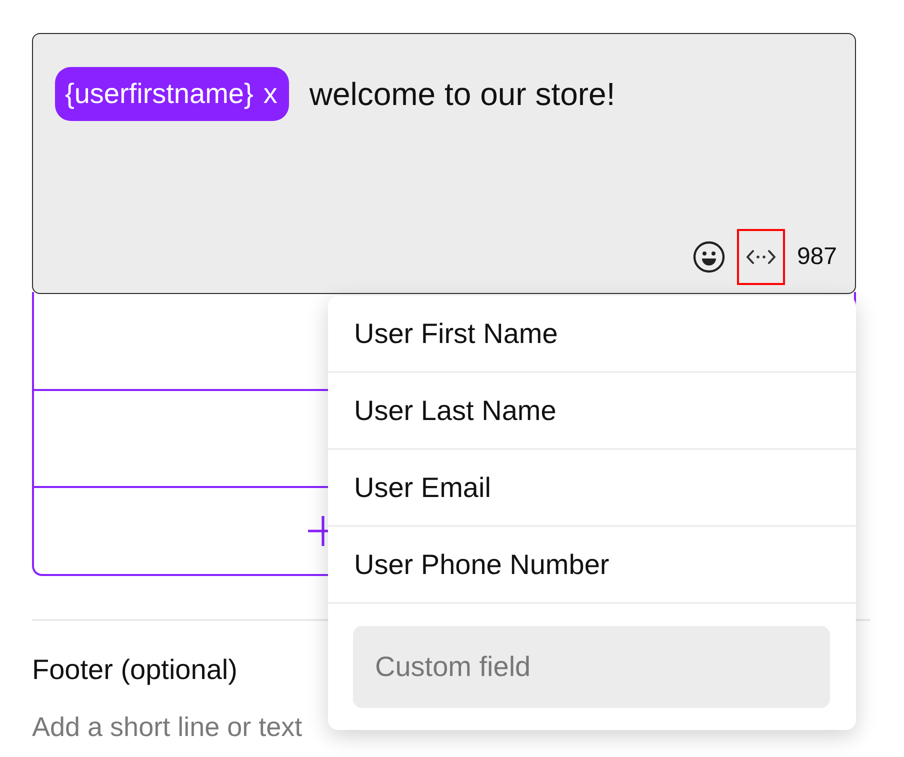 The image size is (904, 757). What do you see at coordinates (462, 94) in the screenshot?
I see `message-text: welcome to our store!` at bounding box center [462, 94].